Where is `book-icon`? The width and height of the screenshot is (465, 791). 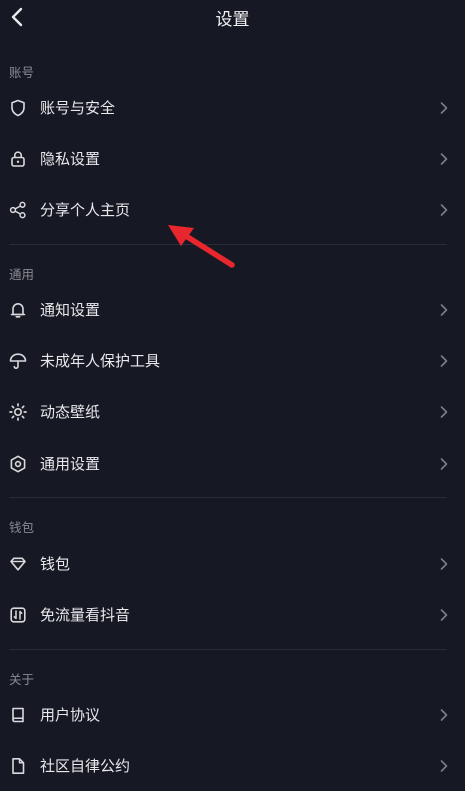
book-icon is located at coordinates (18, 715).